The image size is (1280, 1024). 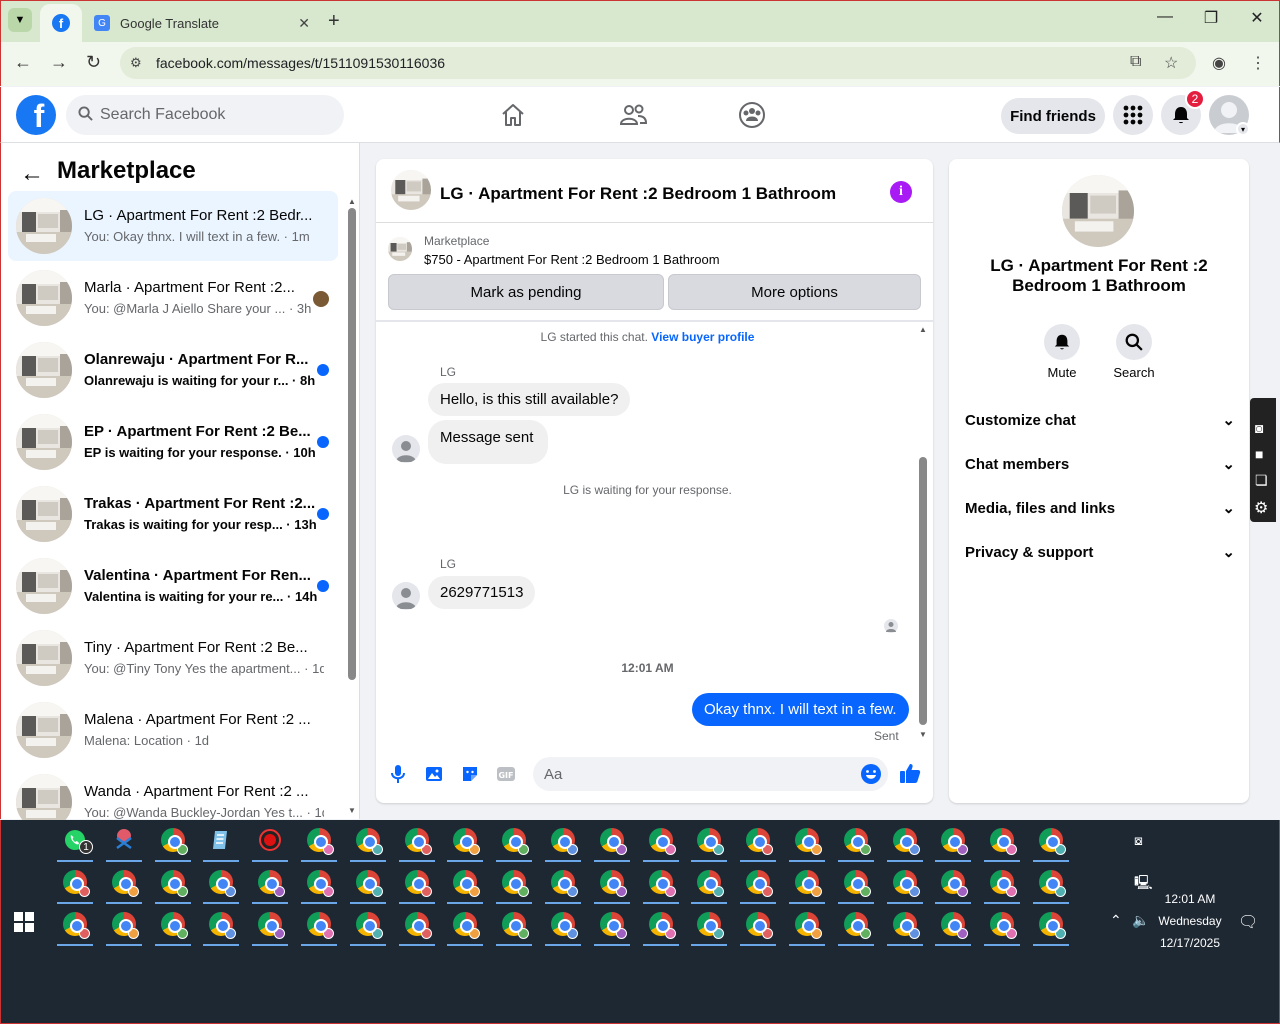 I want to click on scroll-down-icon: ▼, so click(x=352, y=810).